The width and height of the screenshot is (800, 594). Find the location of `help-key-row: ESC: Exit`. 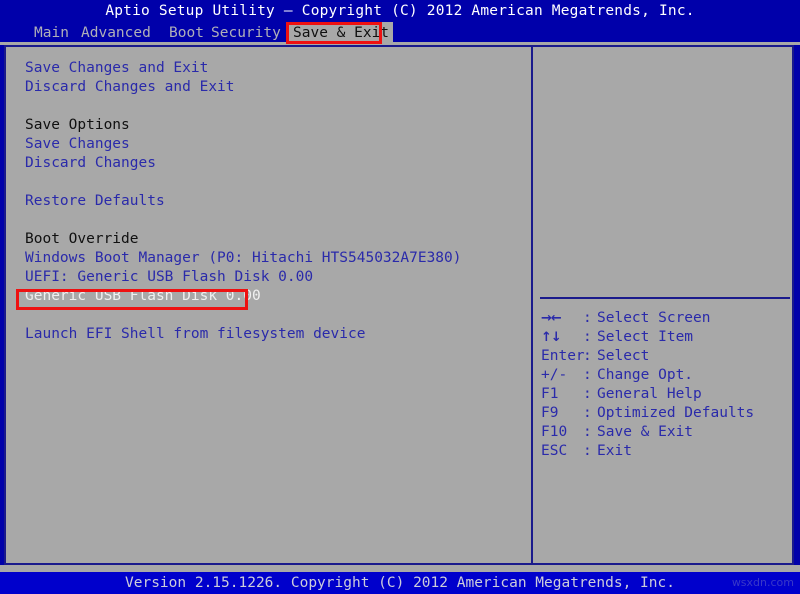

help-key-row: ESC: Exit is located at coordinates (586, 451).